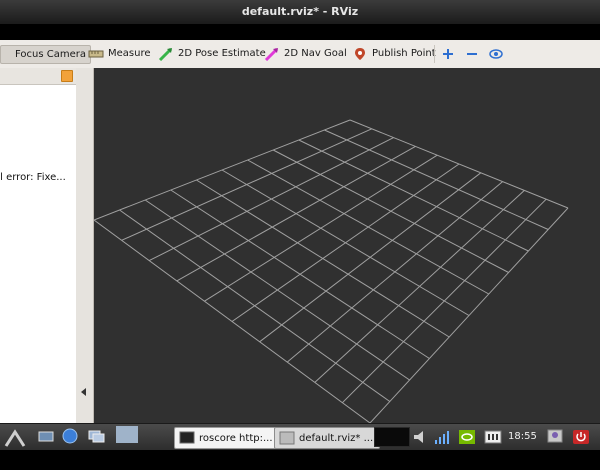 The width and height of the screenshot is (600, 470). What do you see at coordinates (434, 54) in the screenshot?
I see `toolbar-separator` at bounding box center [434, 54].